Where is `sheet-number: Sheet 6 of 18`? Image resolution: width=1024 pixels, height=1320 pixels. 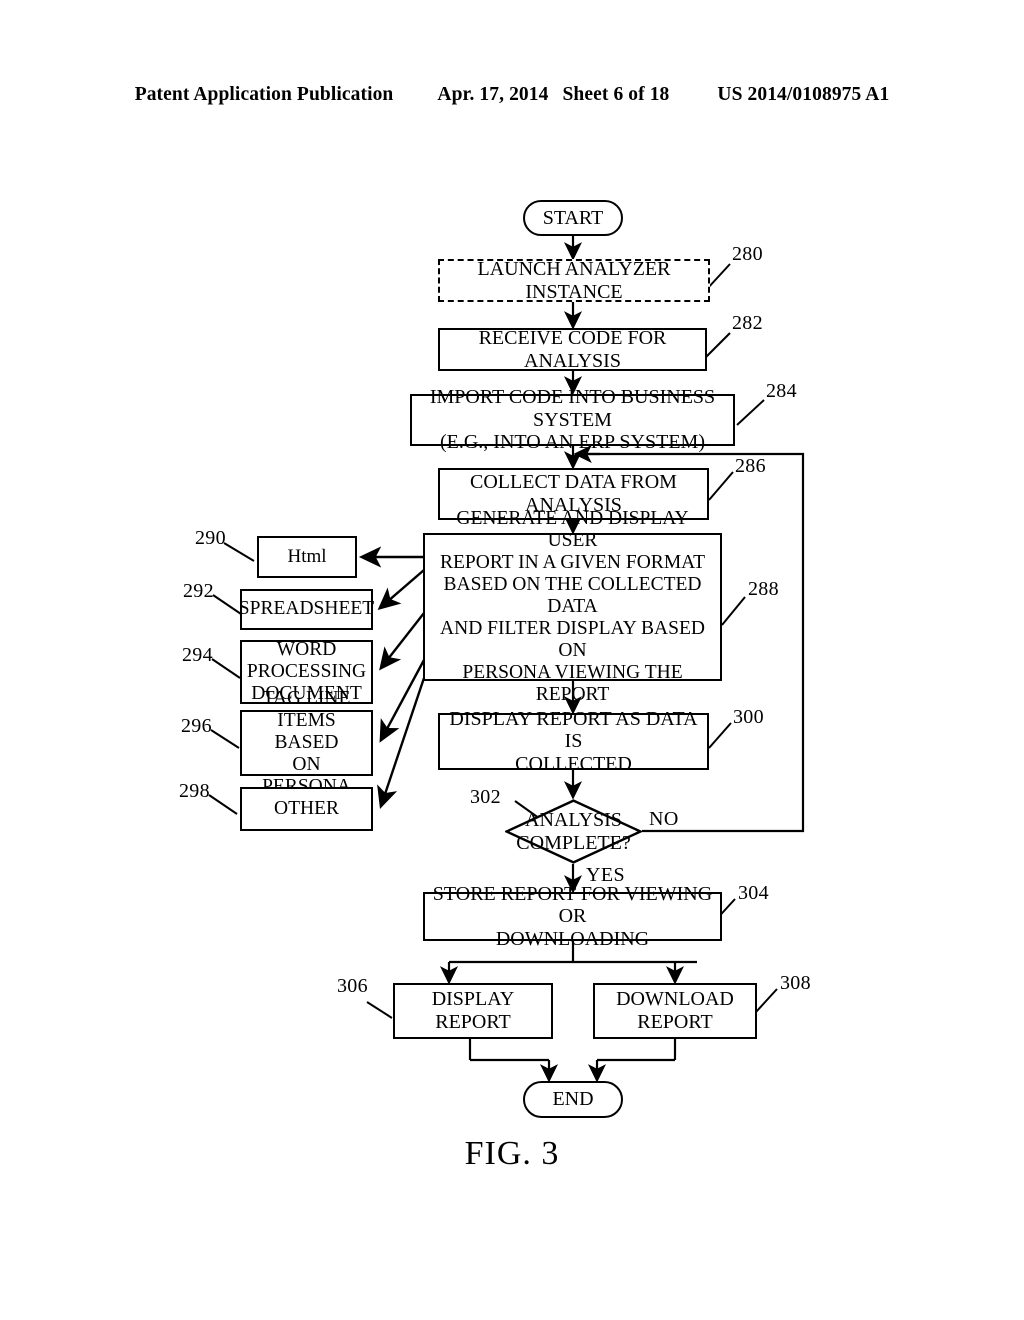 sheet-number: Sheet 6 of 18 is located at coordinates (616, 94).